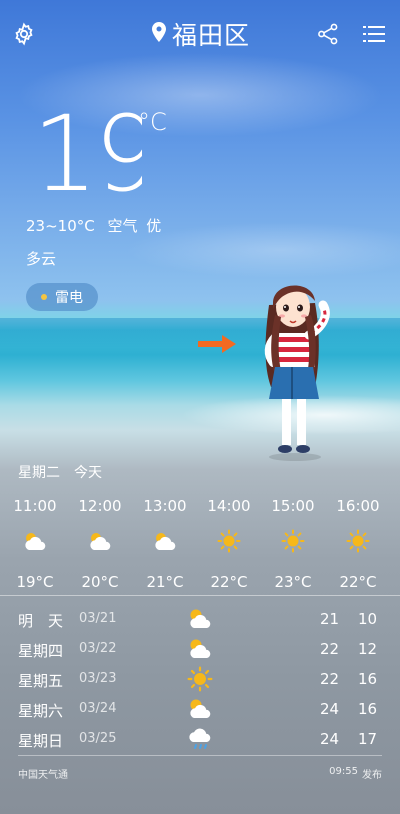 Image resolution: width=400 pixels, height=814 pixels. I want to click on hourly-day-relative: 今天, so click(88, 473).